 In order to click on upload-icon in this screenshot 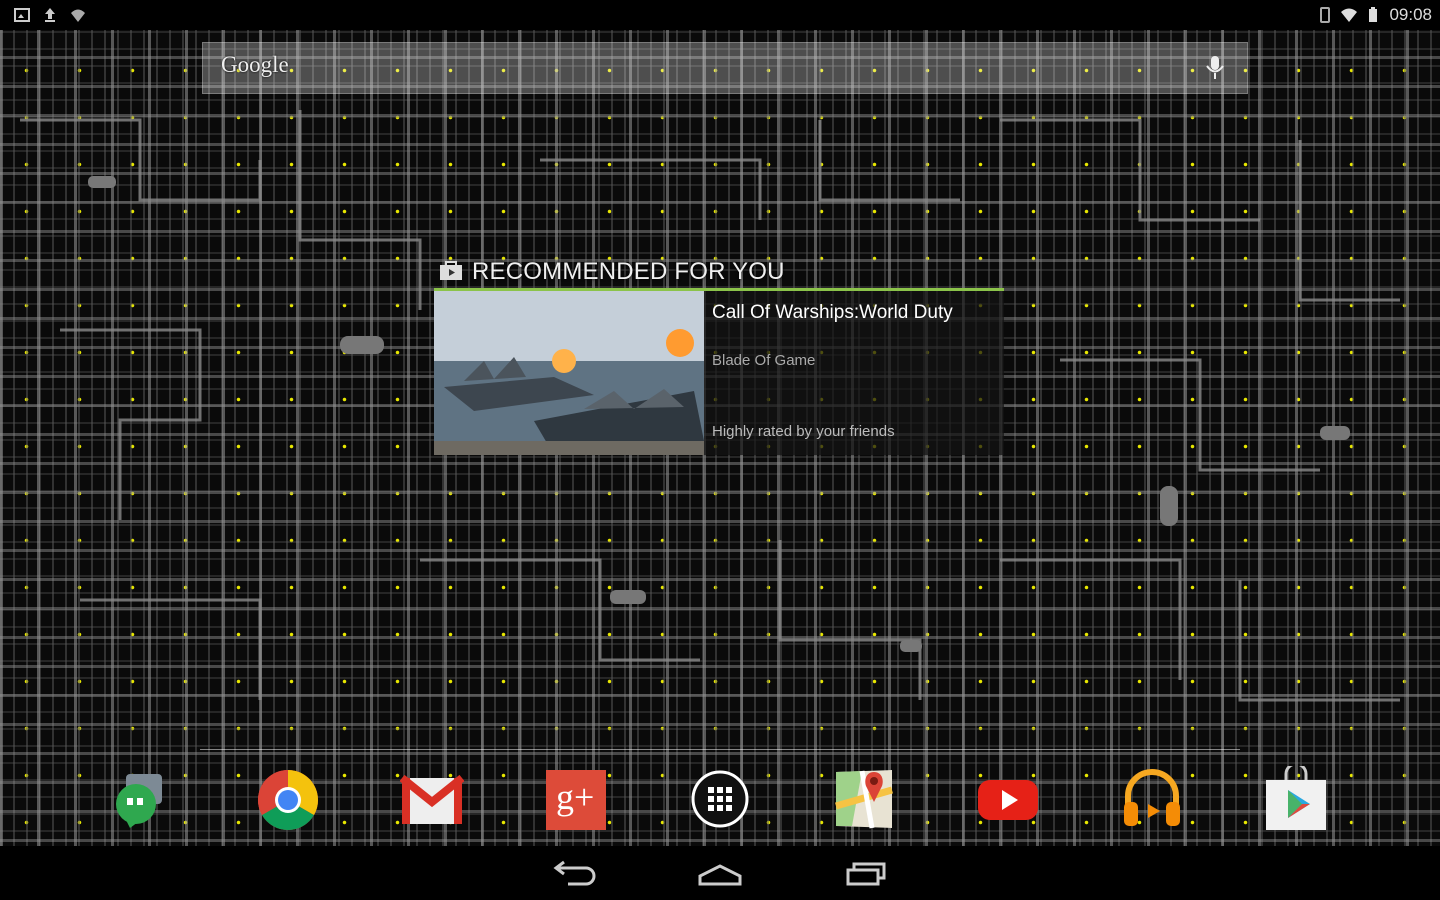, I will do `click(50, 15)`.